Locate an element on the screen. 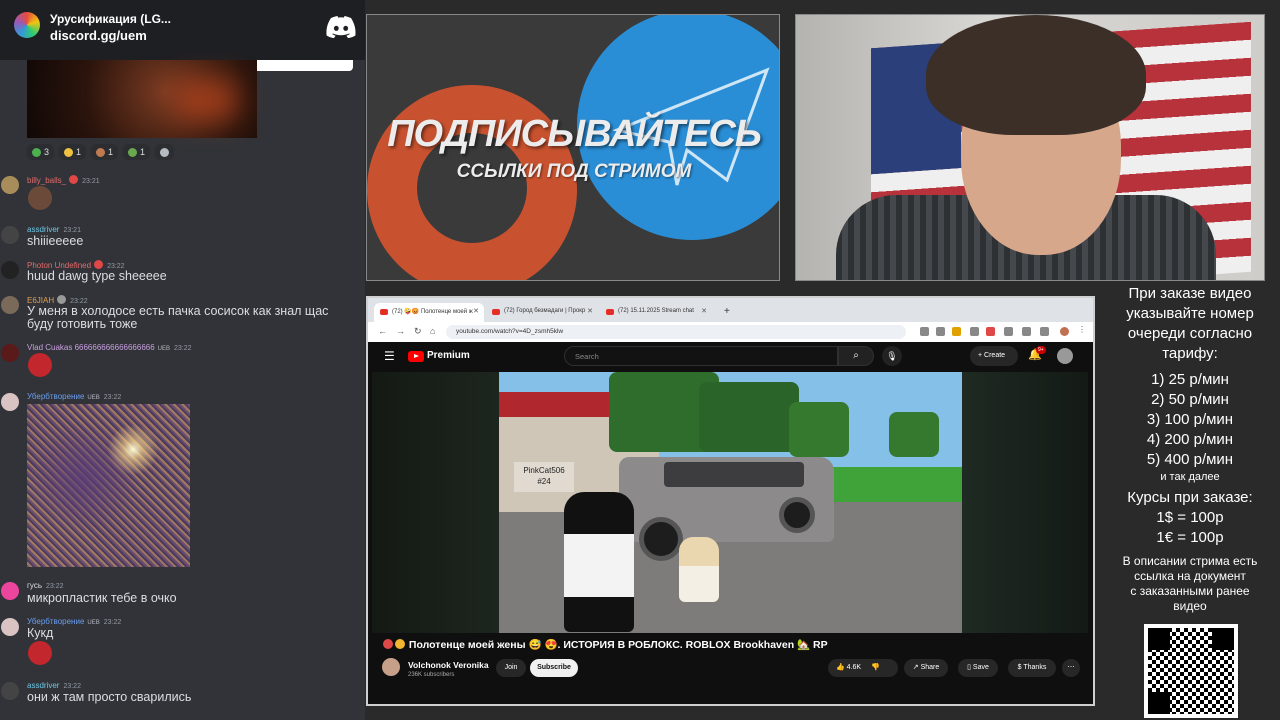  username: гусь 23:22 is located at coordinates (45, 585).